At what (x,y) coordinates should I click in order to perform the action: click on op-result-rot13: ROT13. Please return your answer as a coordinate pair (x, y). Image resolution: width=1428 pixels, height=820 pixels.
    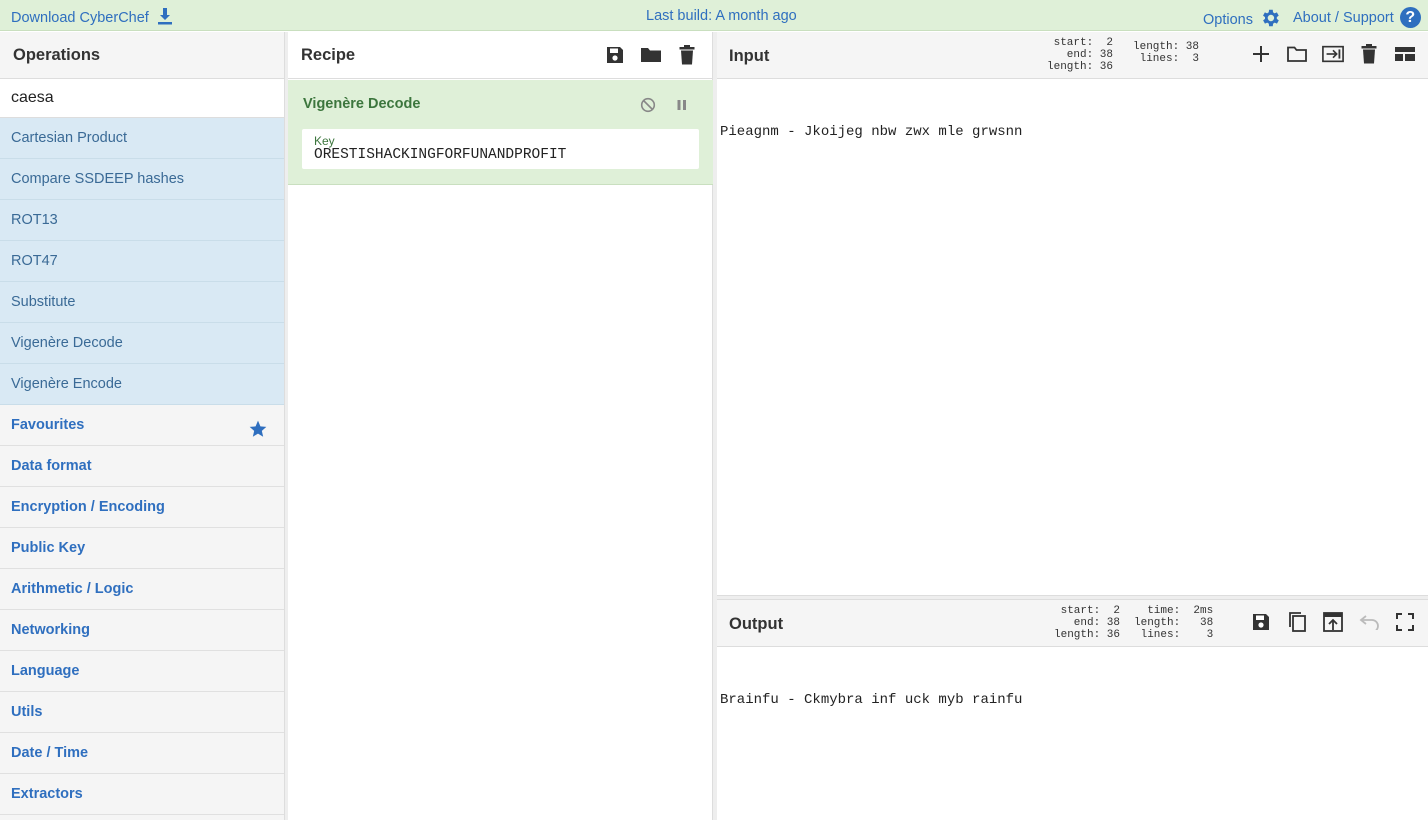
    Looking at the image, I should click on (142, 220).